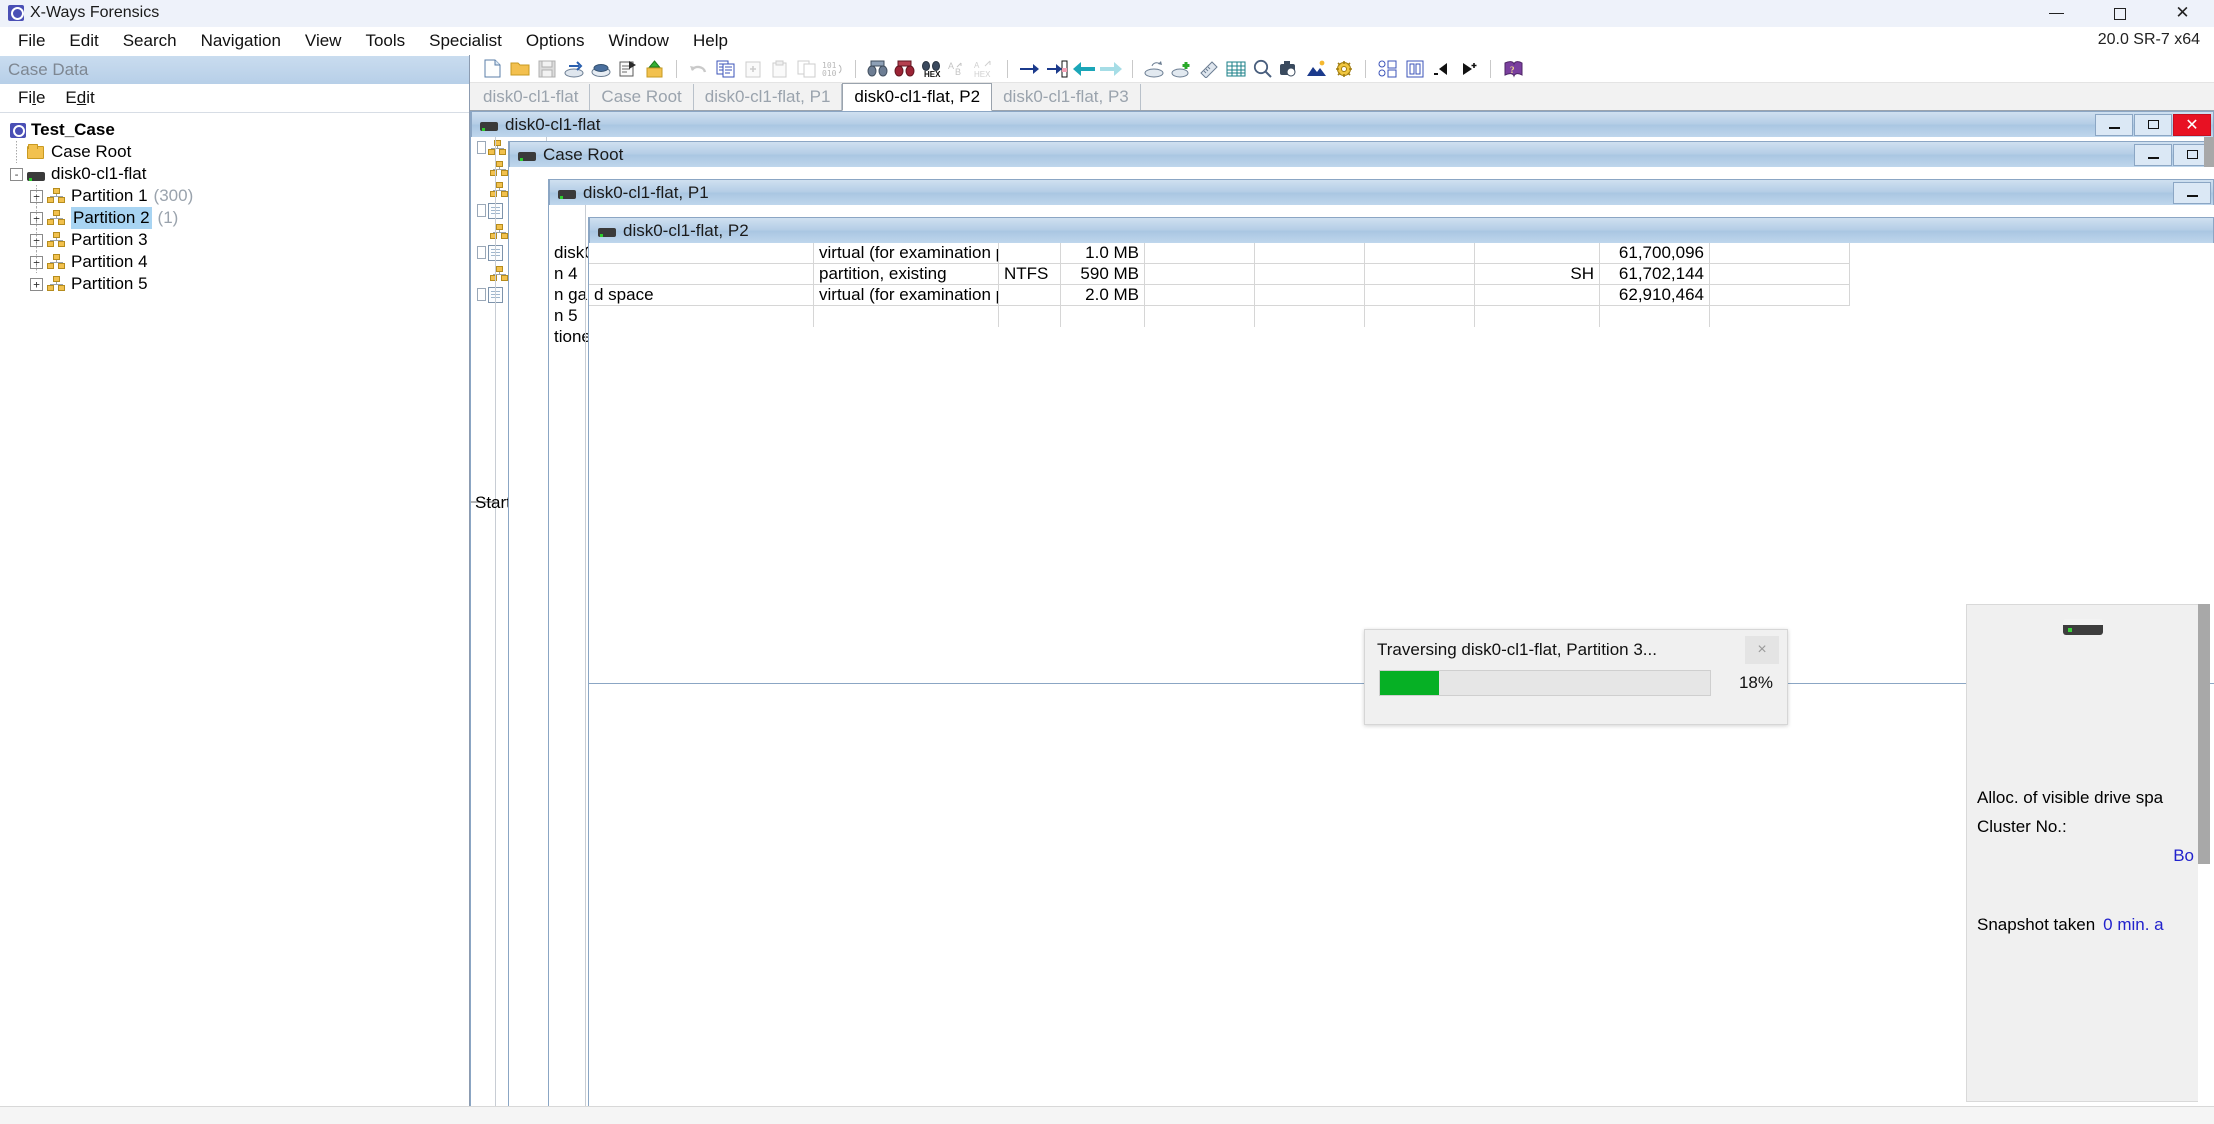 The image size is (2214, 1124). Describe the element at coordinates (1235, 69) in the screenshot. I see `table-icon` at that location.